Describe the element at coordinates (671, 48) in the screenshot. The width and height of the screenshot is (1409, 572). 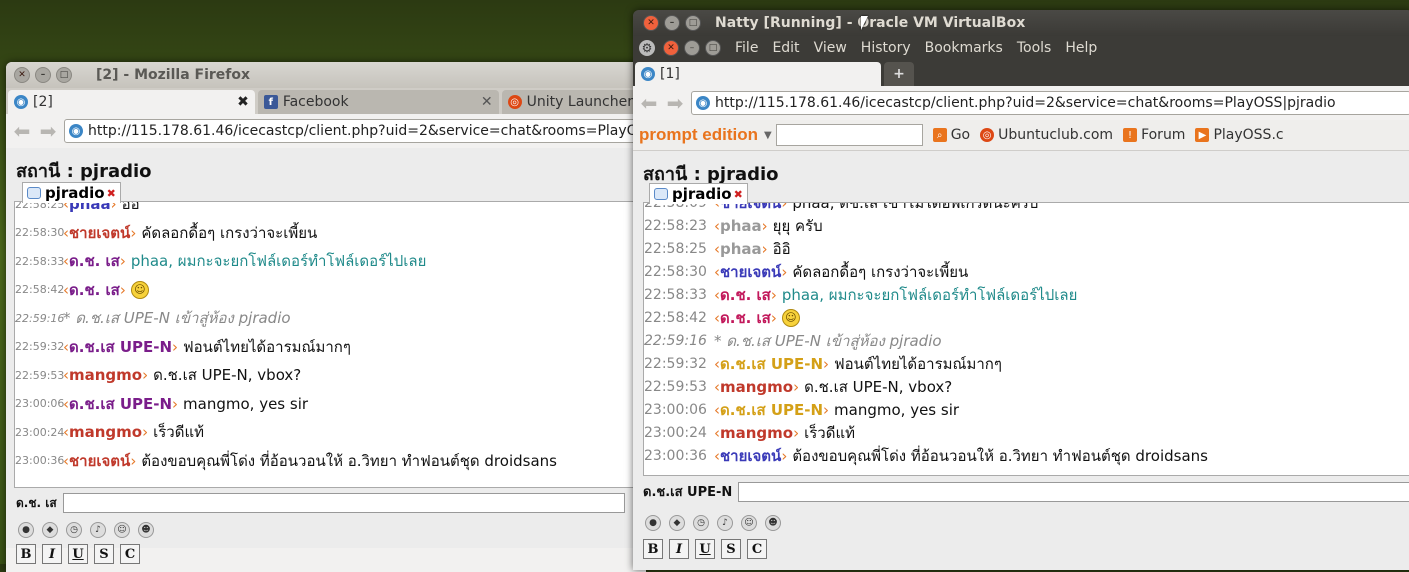
I see `guest-close-icon: ✕` at that location.